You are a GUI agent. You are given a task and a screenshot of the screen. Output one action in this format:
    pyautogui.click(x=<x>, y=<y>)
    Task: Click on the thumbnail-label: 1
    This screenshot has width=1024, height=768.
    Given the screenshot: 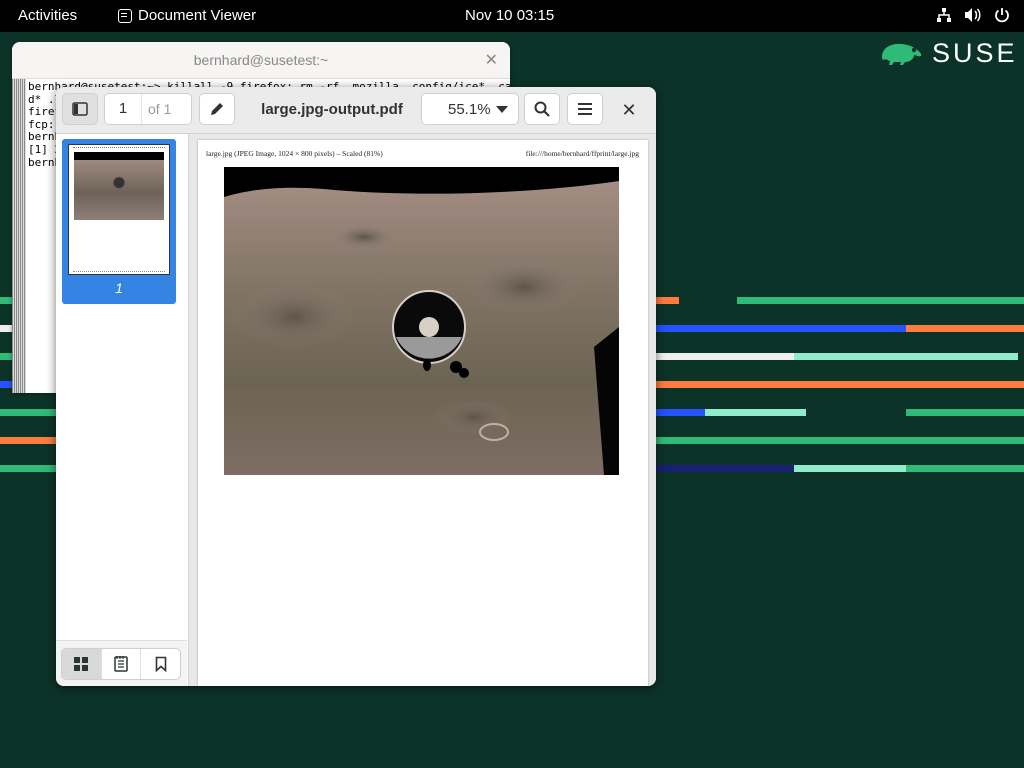 What is the action you would take?
    pyautogui.click(x=119, y=288)
    